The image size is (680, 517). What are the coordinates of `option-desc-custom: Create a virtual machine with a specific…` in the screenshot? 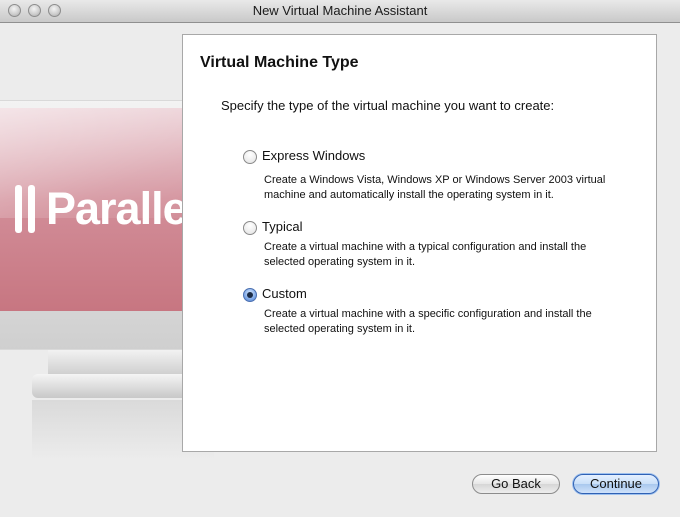 It's located at (454, 322).